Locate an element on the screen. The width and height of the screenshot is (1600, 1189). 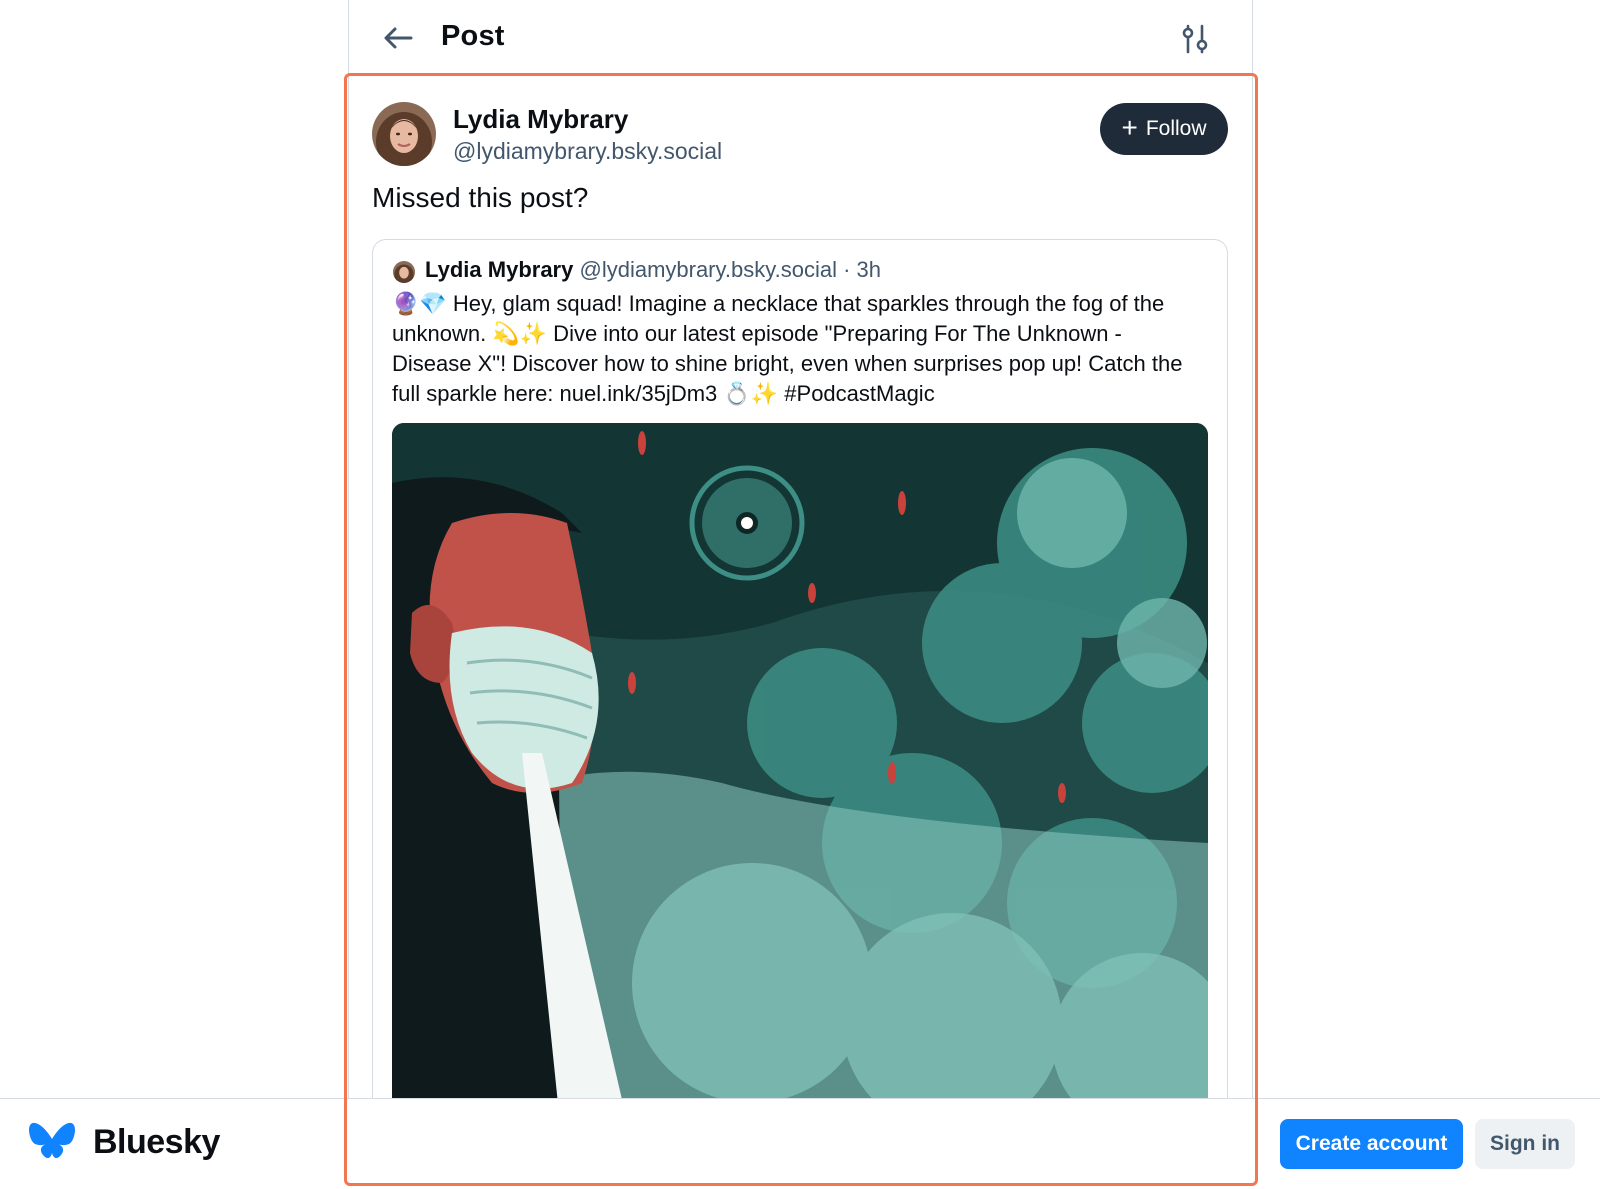
quote-timestamp: · 3h is located at coordinates (862, 269).